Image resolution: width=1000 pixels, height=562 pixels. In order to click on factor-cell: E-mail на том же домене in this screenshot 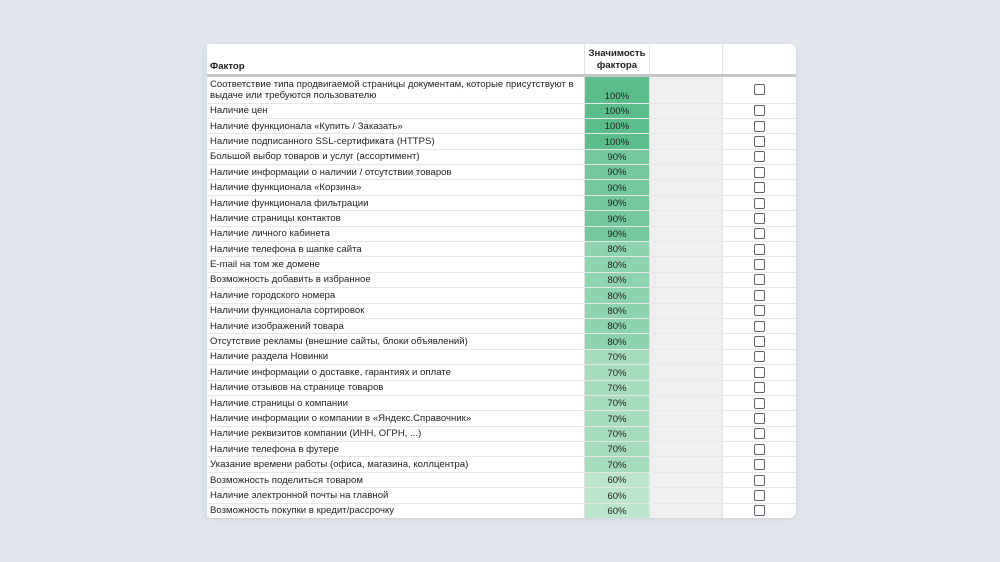, I will do `click(396, 264)`.